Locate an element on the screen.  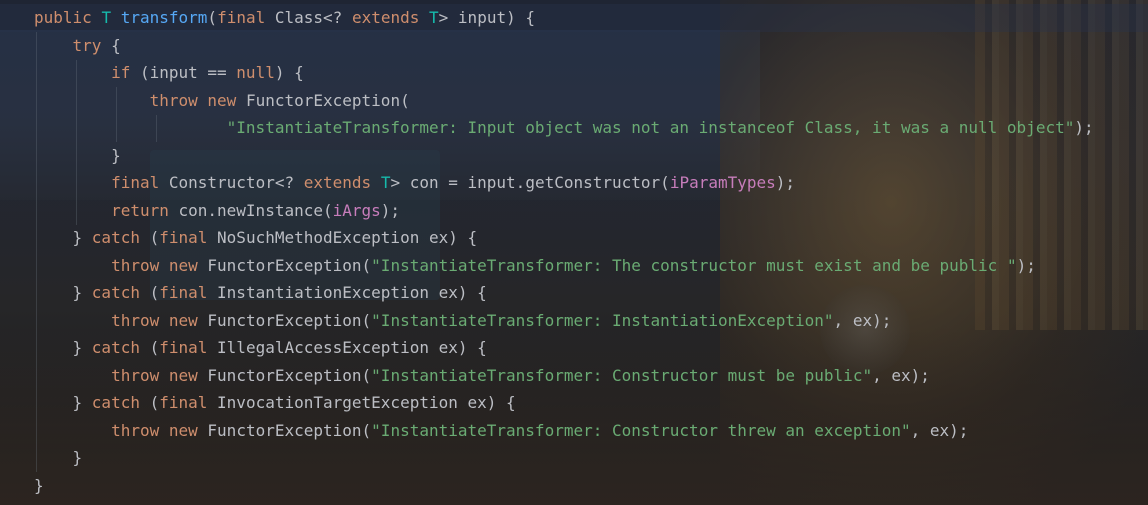
code-token: > input) { is located at coordinates (486, 17).